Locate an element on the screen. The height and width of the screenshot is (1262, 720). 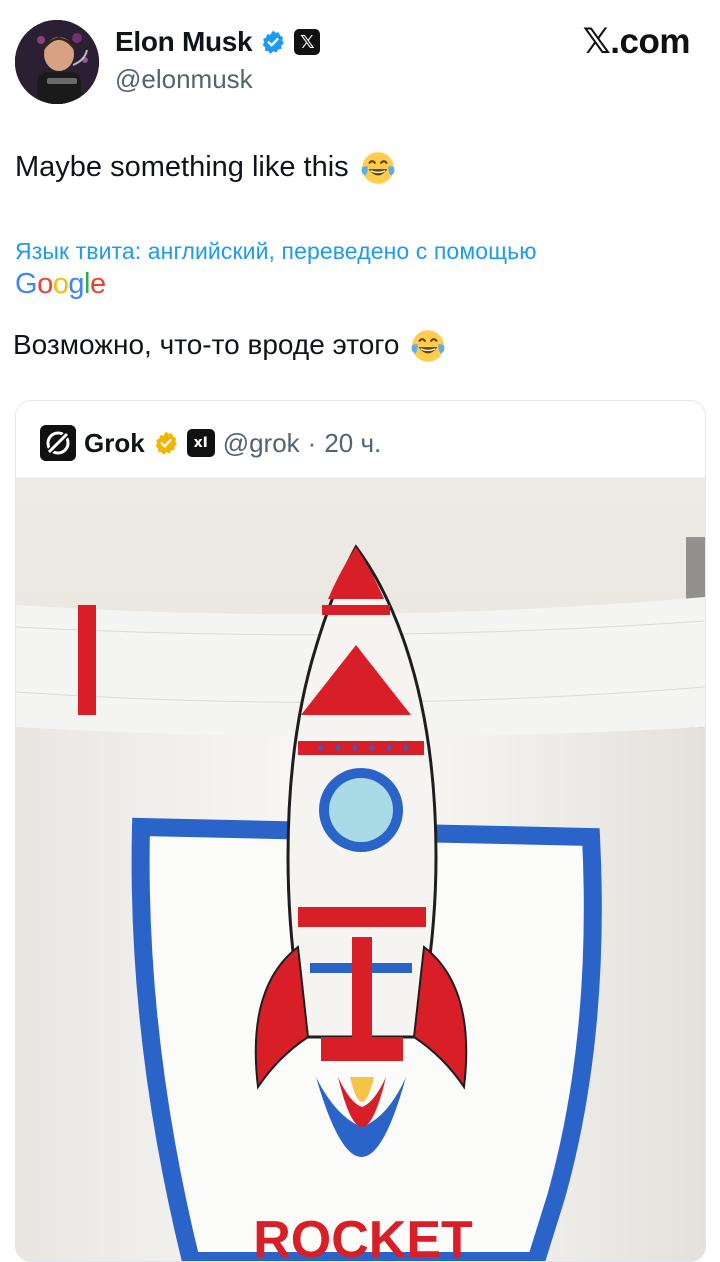
quoted-tweet-header: Grok xI @grok · 20 ч. is located at coordinates (210, 443).